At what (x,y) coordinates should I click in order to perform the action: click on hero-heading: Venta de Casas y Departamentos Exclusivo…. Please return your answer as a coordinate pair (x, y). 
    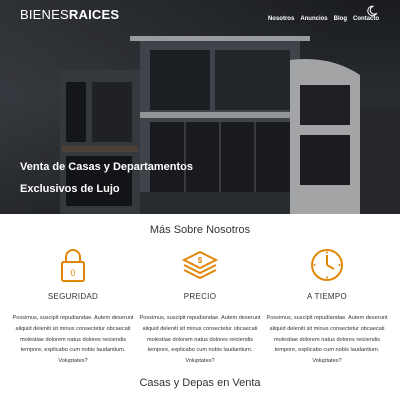
    Looking at the image, I should click on (106, 178).